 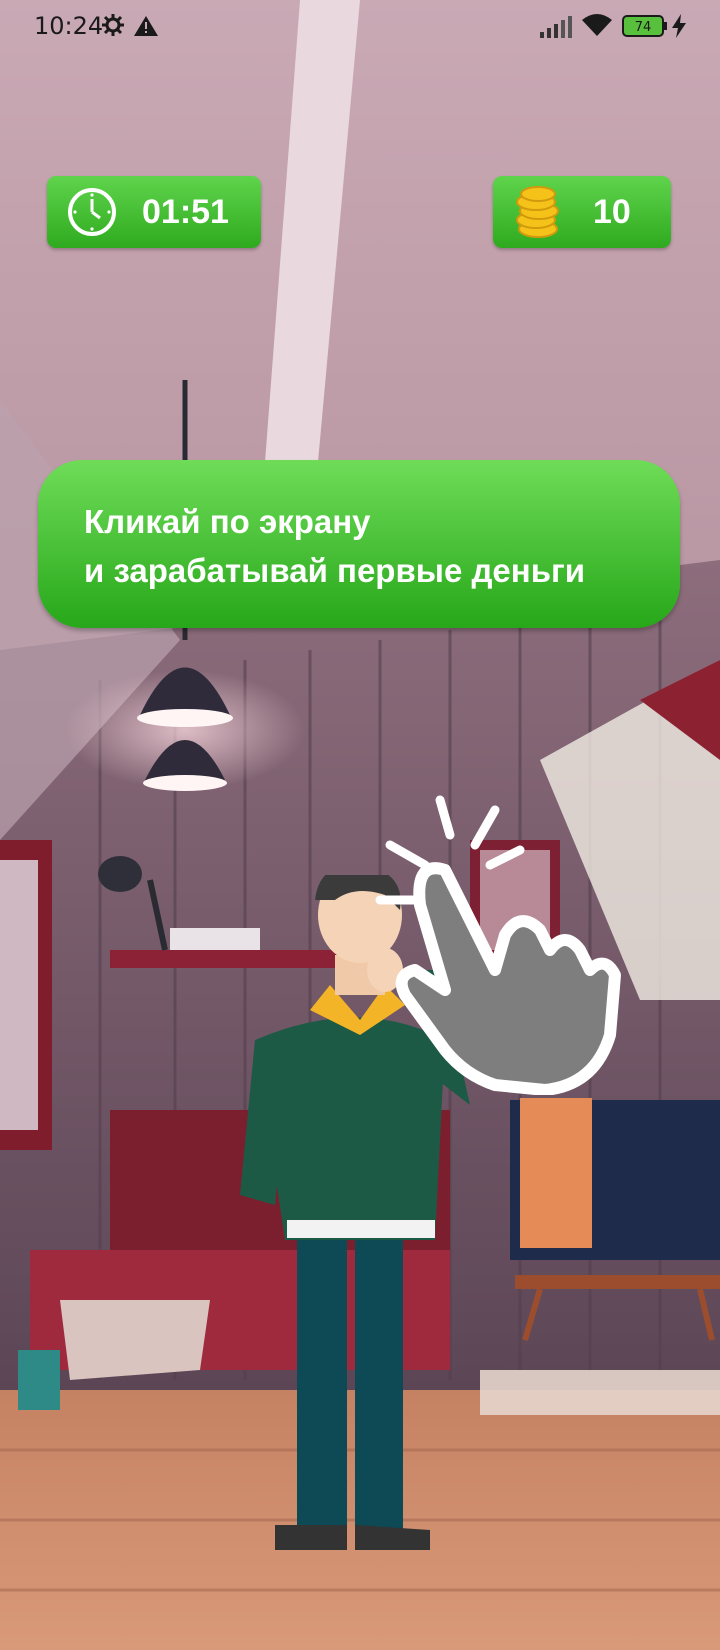 I want to click on coins-value: 10, so click(x=612, y=212).